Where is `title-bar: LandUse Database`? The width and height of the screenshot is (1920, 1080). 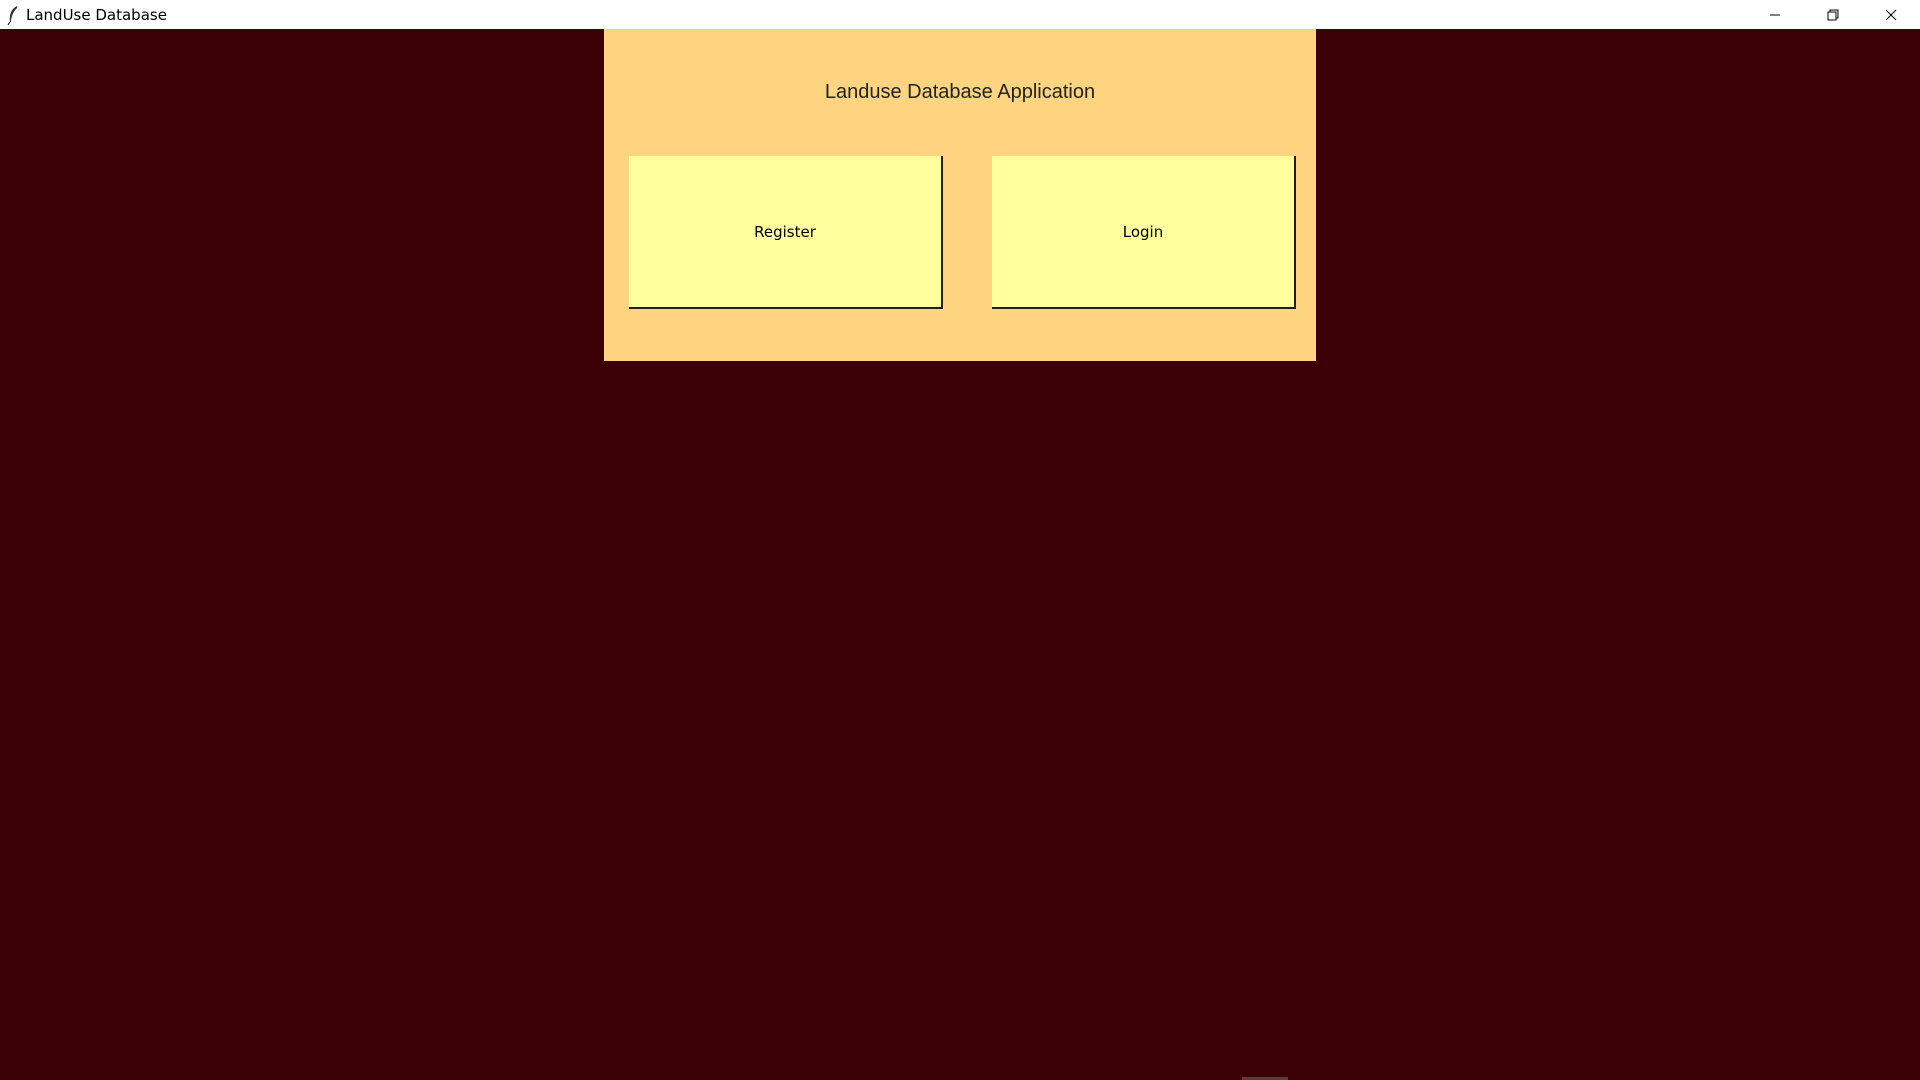
title-bar: LandUse Database is located at coordinates (960, 14).